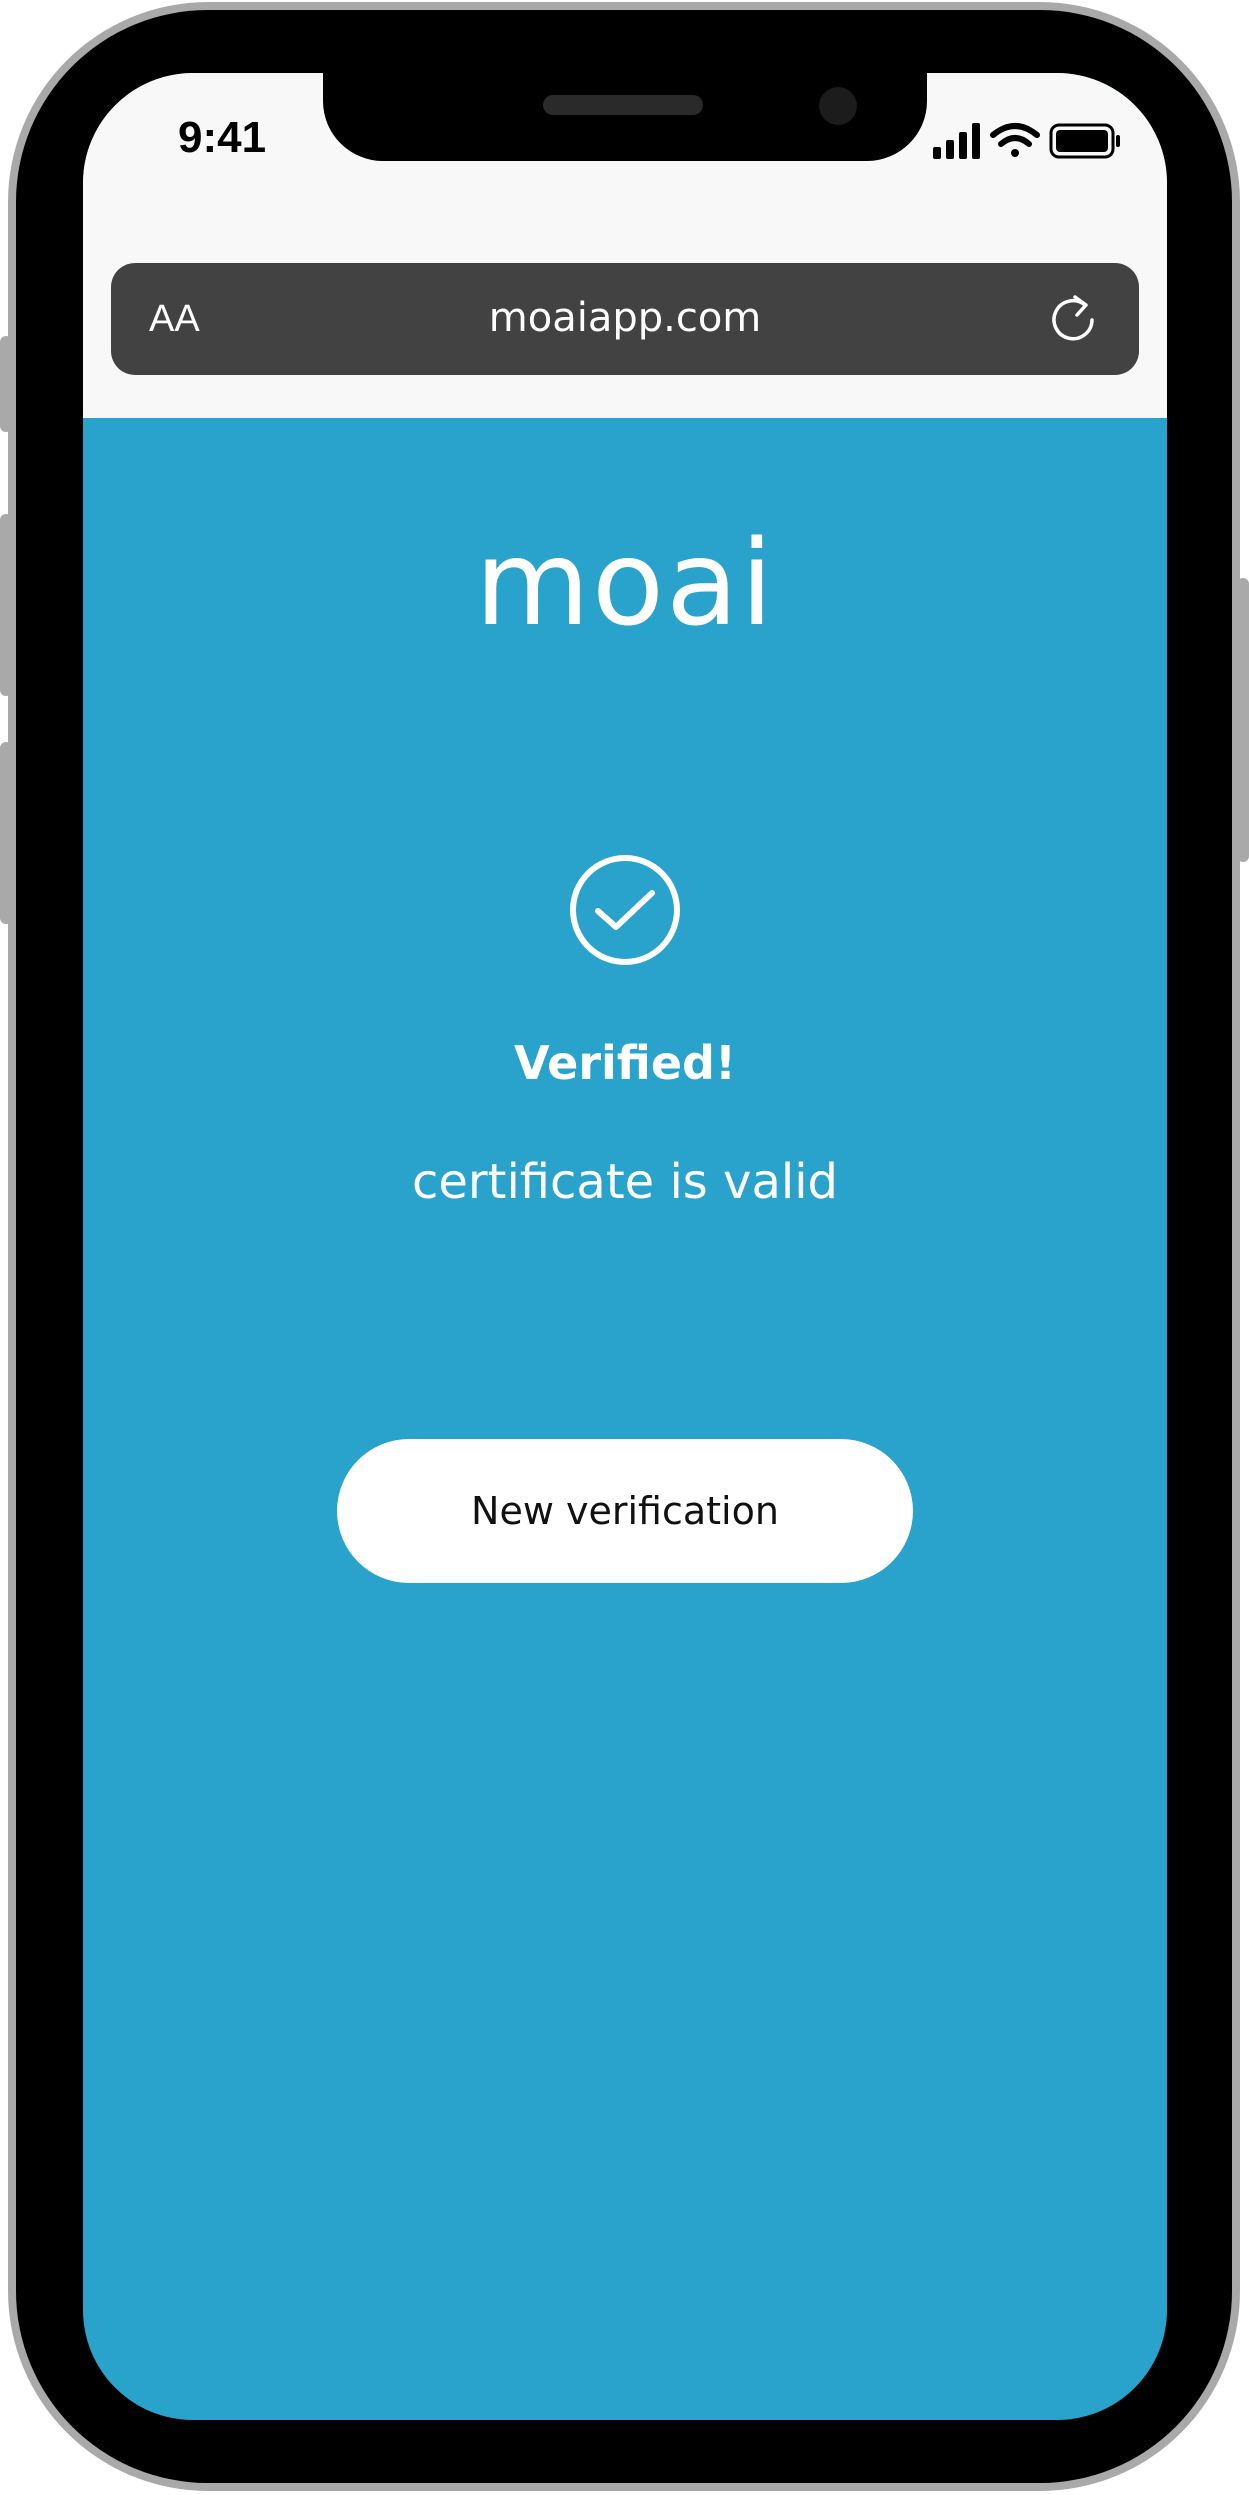  I want to click on status-icons-graphic, so click(1026, 141).